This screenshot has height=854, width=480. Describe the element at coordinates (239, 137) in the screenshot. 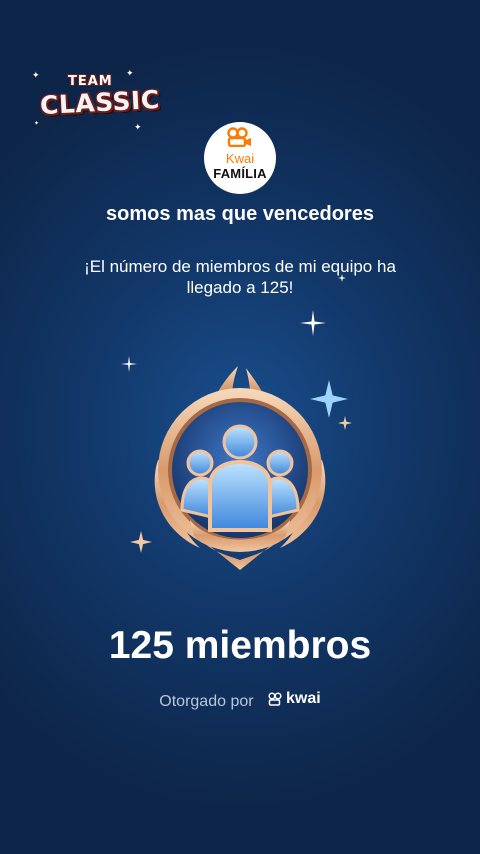

I see `kwai-camera-icon` at that location.